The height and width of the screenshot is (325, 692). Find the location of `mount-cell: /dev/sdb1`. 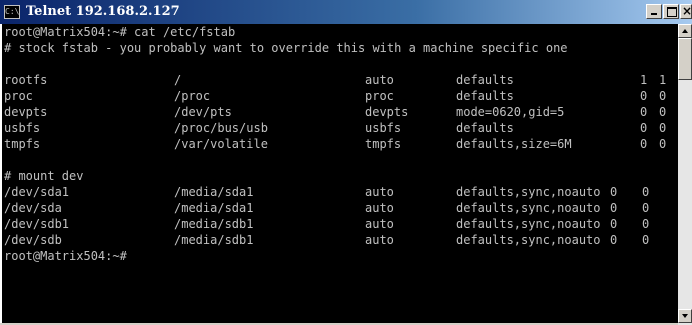

mount-cell: /dev/sdb1 is located at coordinates (37, 224).